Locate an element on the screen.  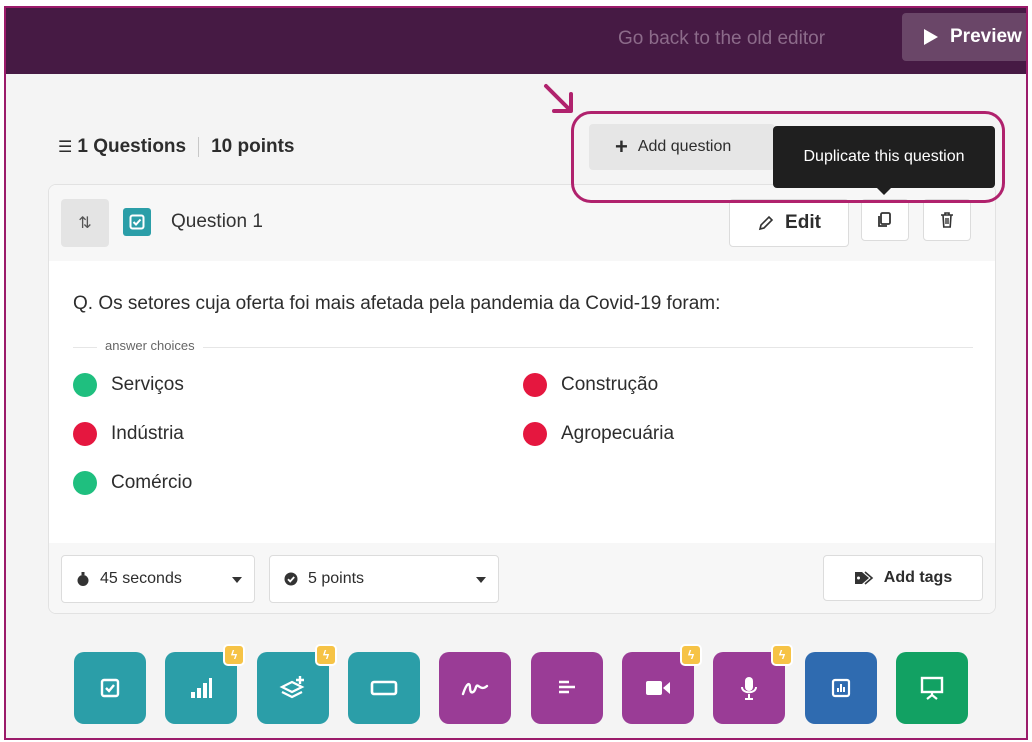
question-title: Question 1 is located at coordinates (217, 221).